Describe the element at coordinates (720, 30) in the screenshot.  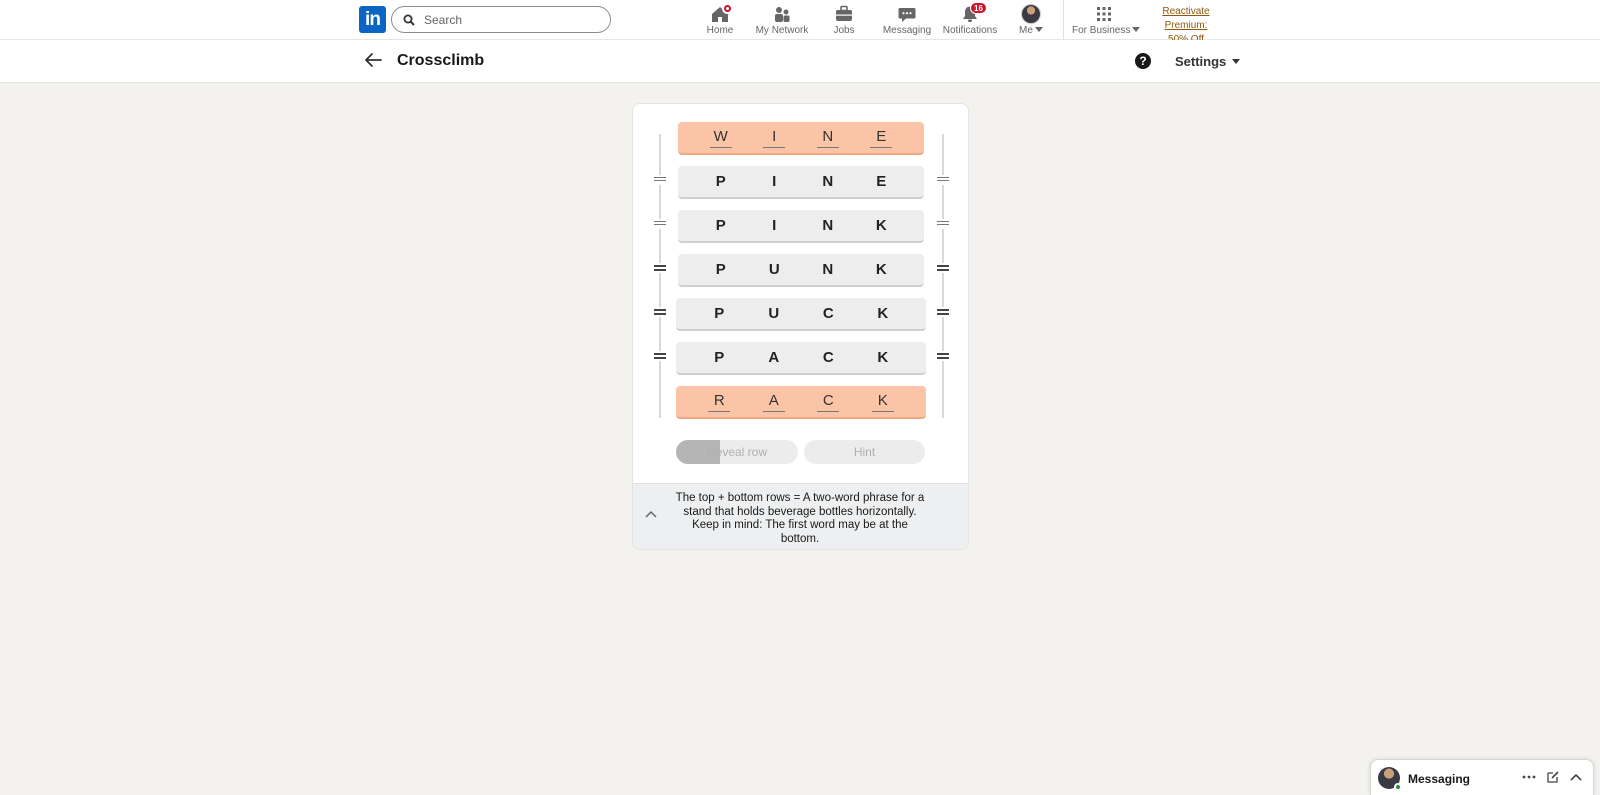
I see `nav-home-label: Home` at that location.